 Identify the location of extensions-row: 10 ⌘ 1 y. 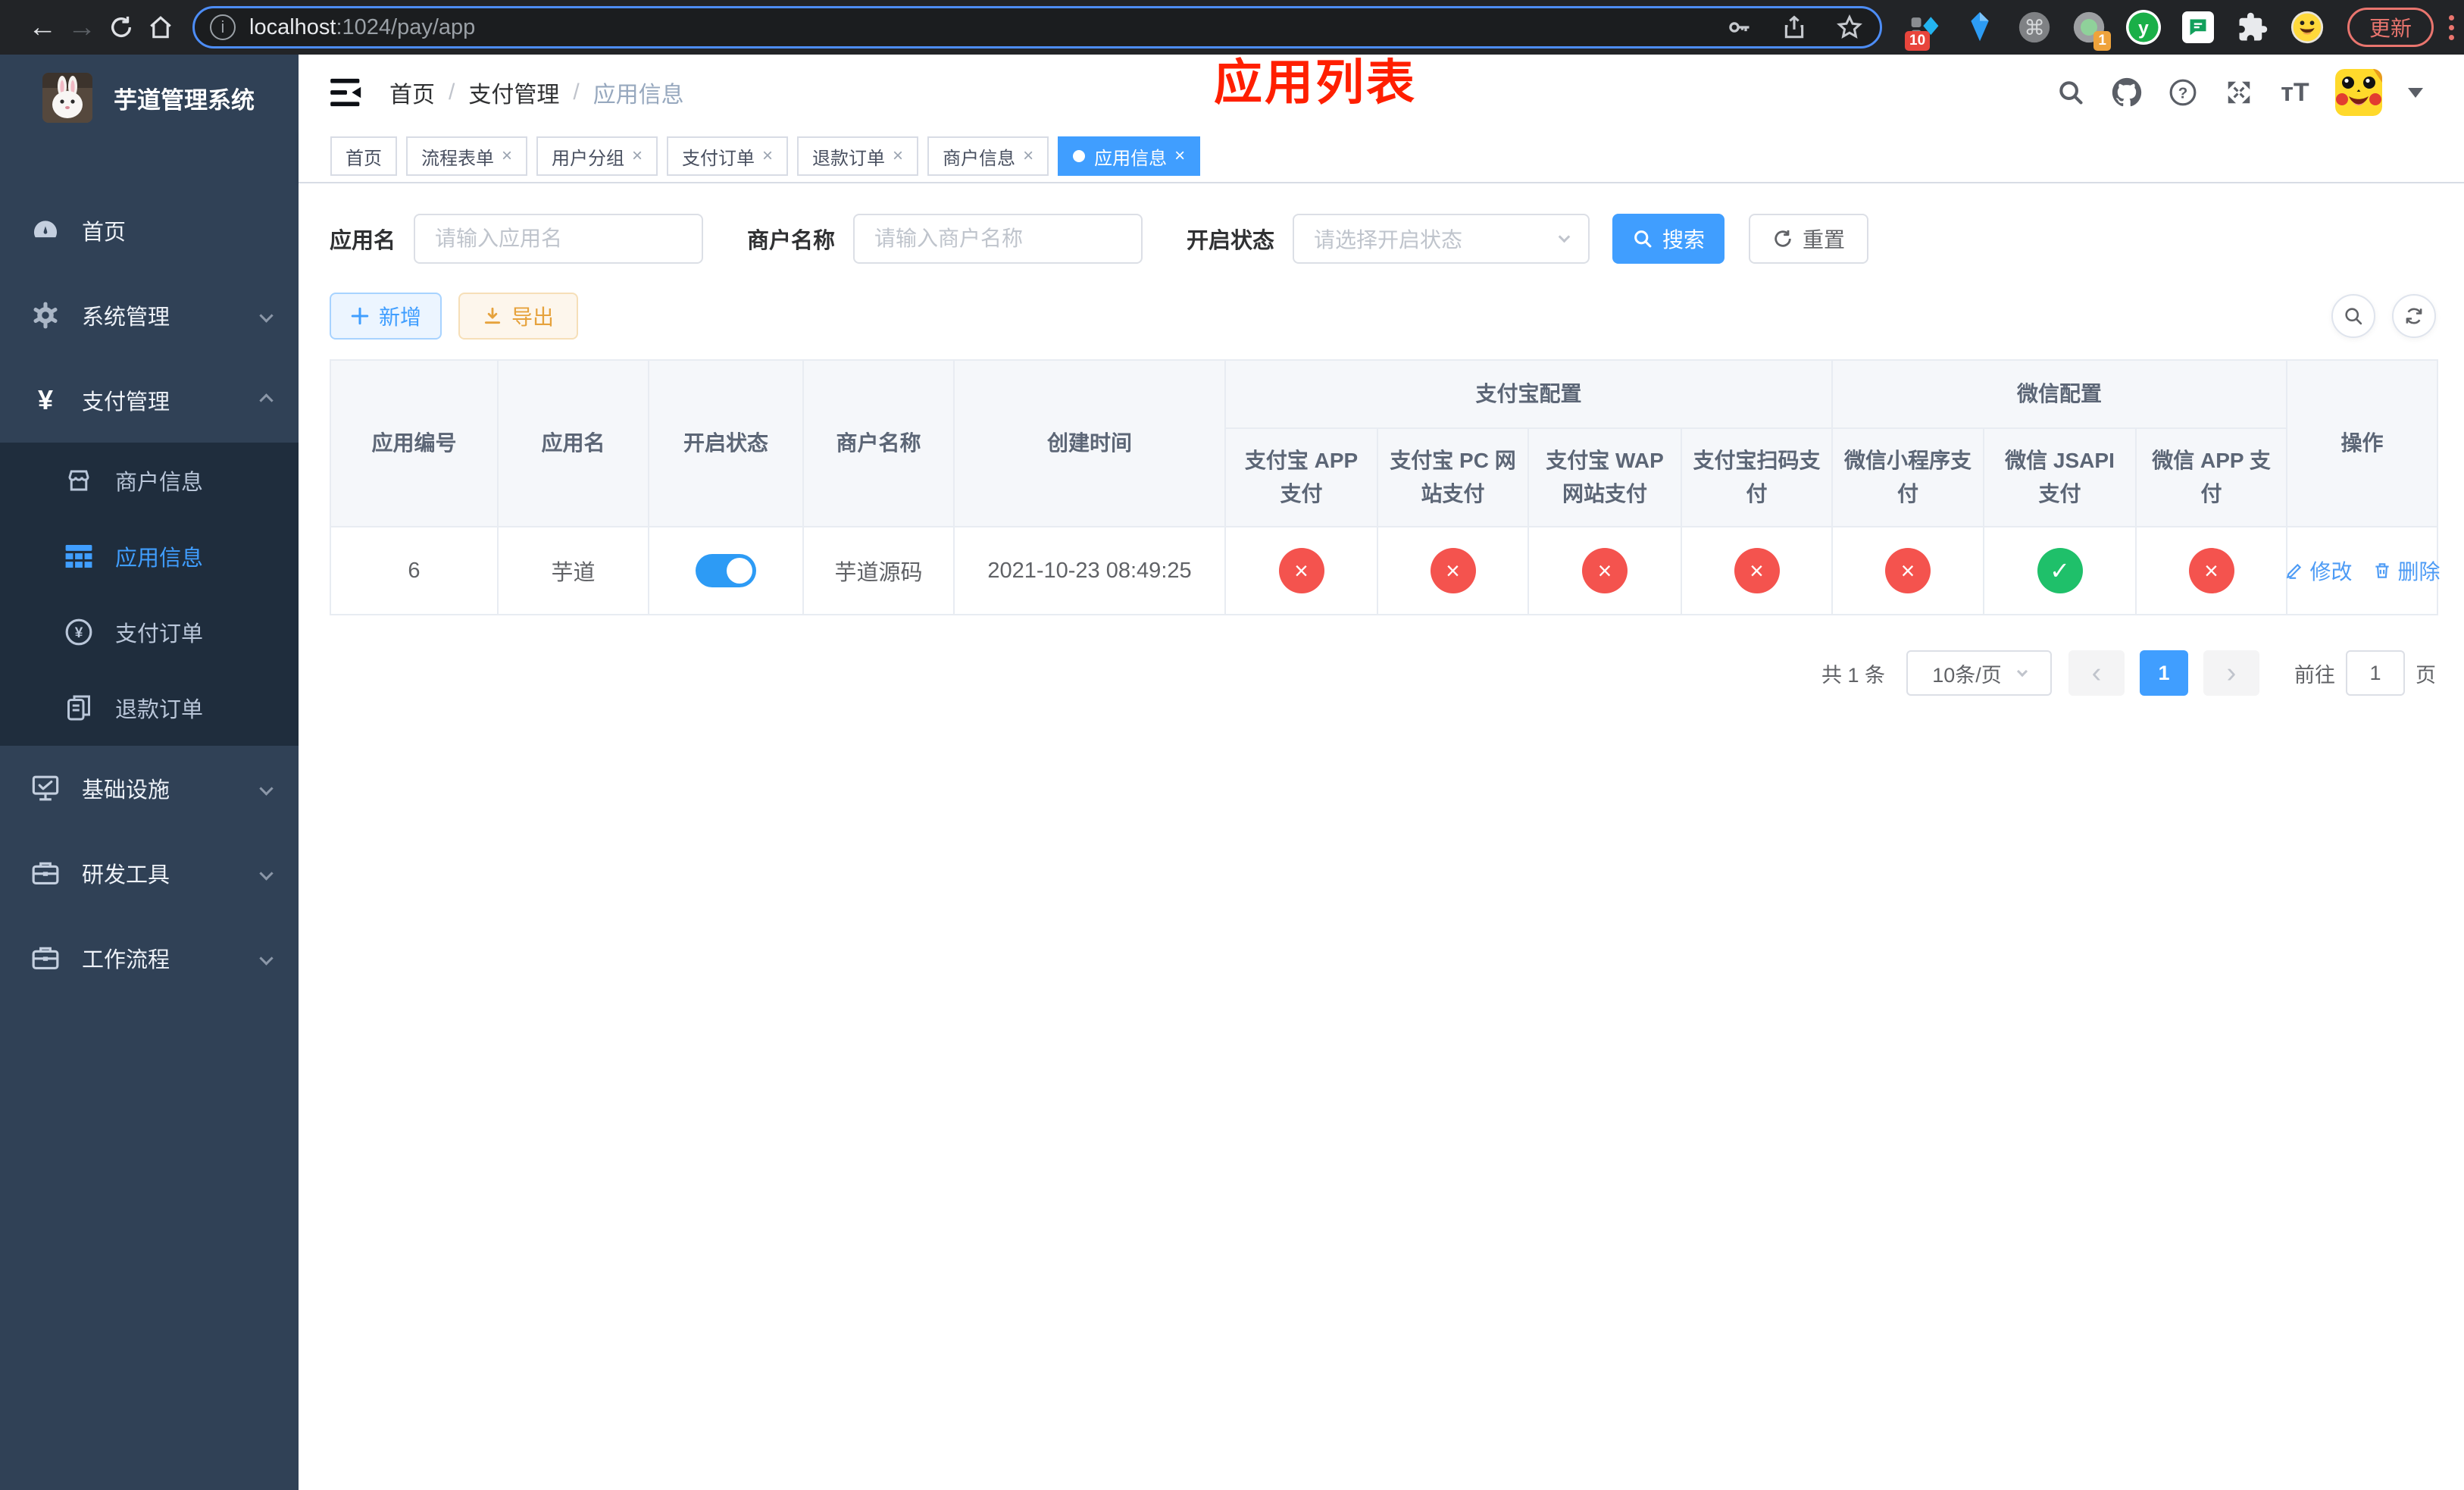
(2115, 30).